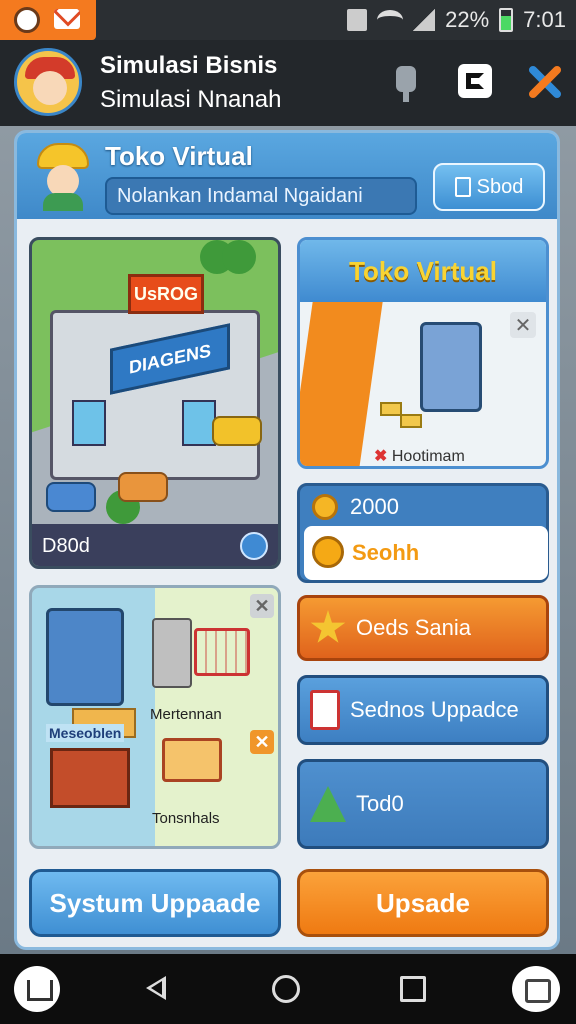 The height and width of the screenshot is (1024, 576). I want to click on signal-icon, so click(424, 20).